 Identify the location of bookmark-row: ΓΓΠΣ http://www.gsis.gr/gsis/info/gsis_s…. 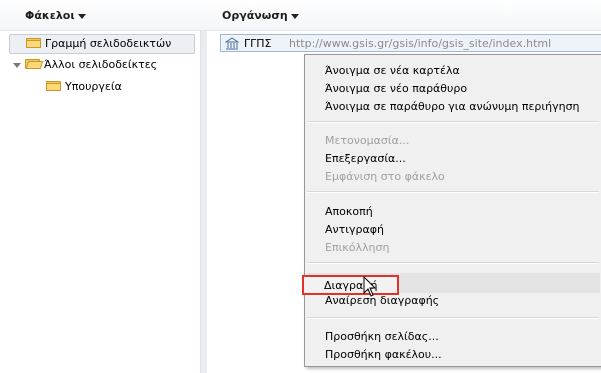
(410, 43).